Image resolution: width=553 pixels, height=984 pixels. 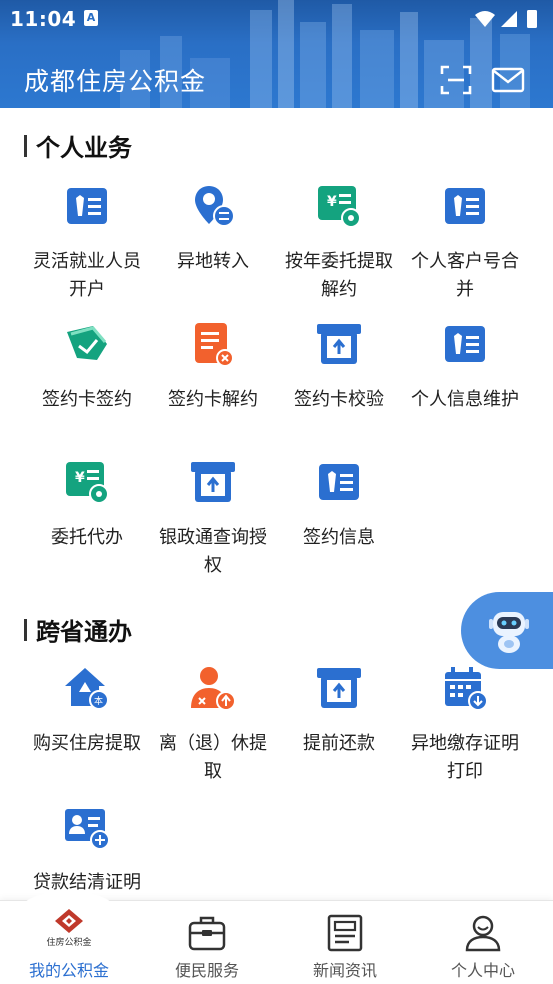 What do you see at coordinates (98, 701) in the screenshot?
I see `svg-text: 本` at bounding box center [98, 701].